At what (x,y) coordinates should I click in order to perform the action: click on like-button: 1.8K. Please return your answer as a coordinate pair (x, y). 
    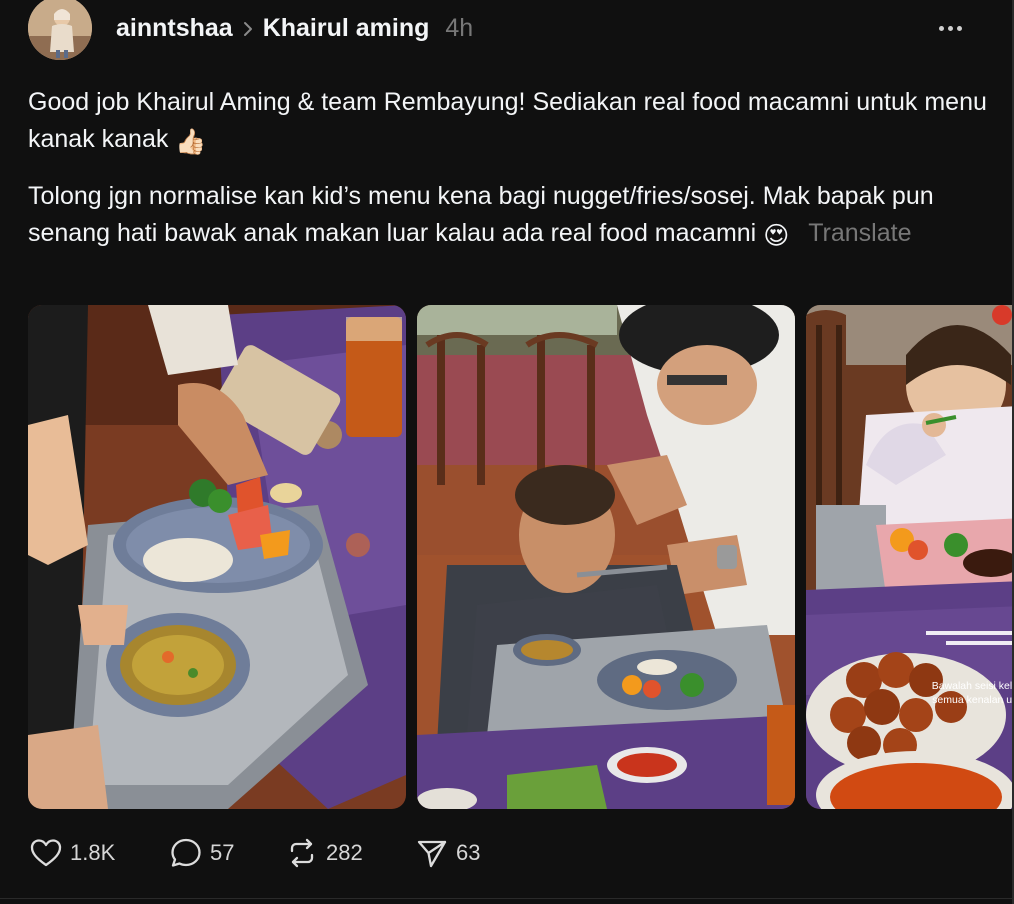
    Looking at the image, I should click on (98, 853).